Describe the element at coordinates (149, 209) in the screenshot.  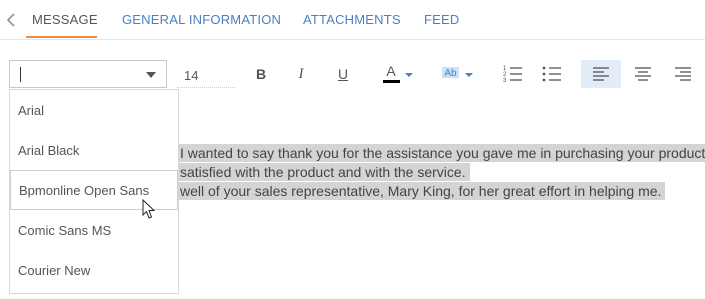
I see `pointer-cursor-icon` at that location.